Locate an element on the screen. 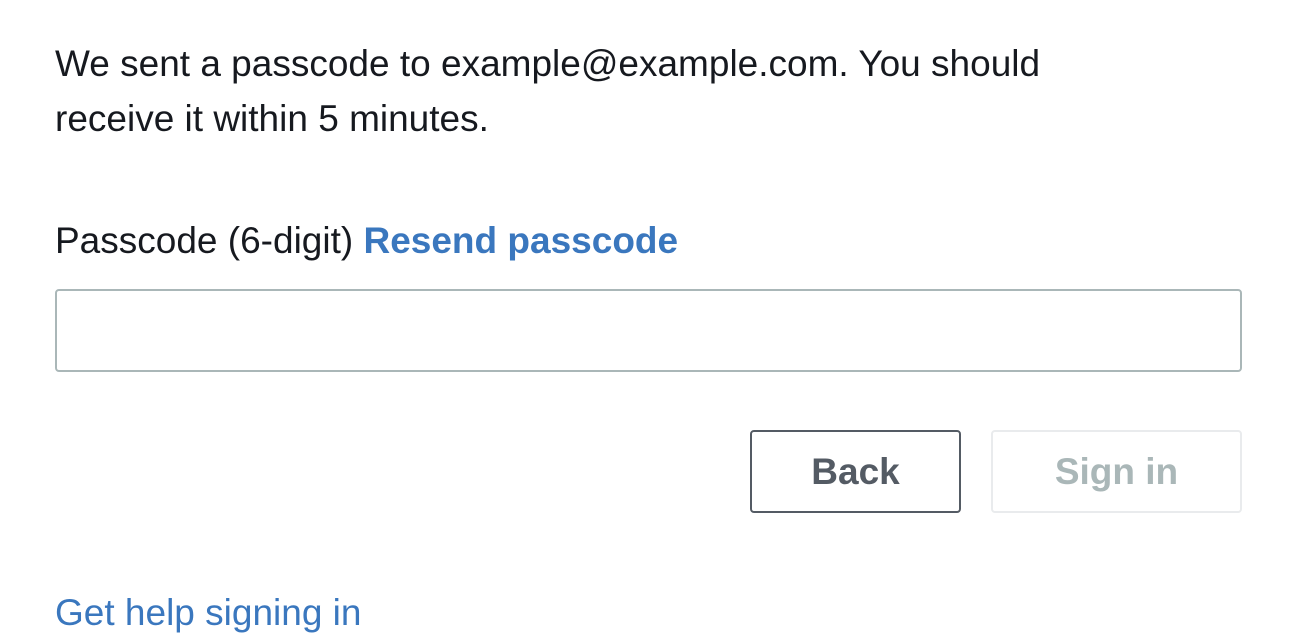  sign-in-button: Sign in is located at coordinates (1116, 471).